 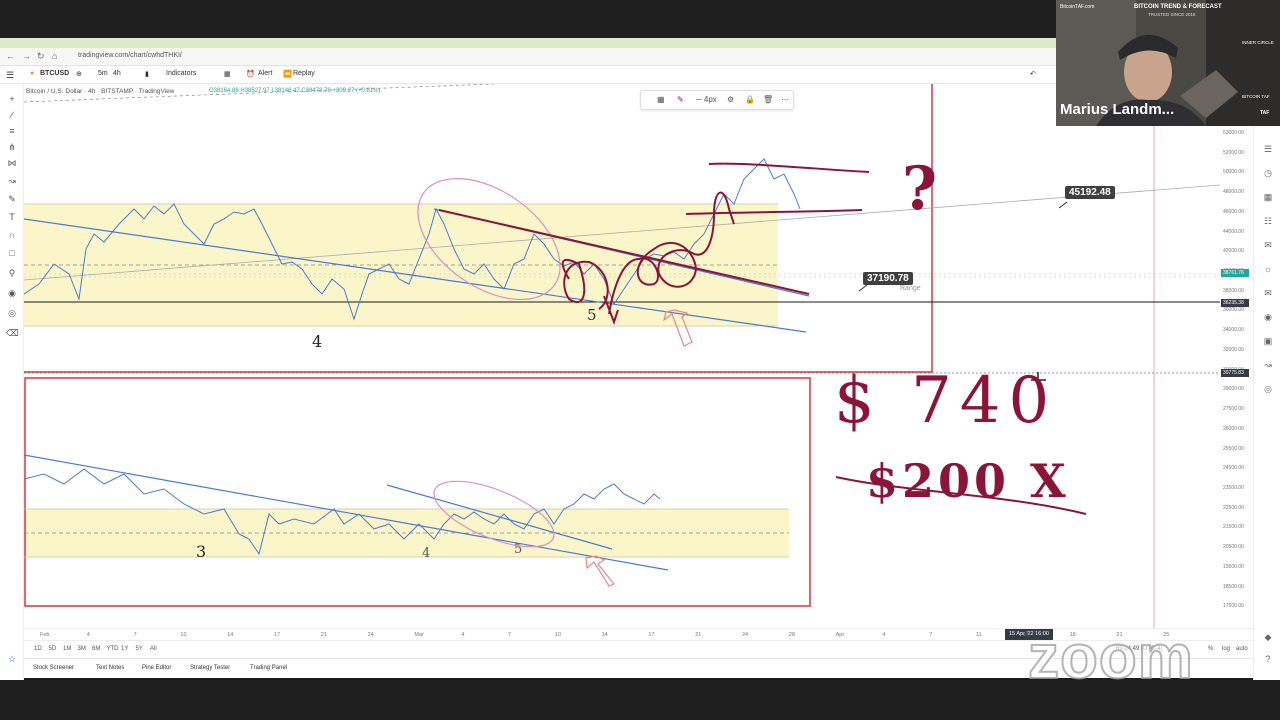 What do you see at coordinates (12, 163) in the screenshot?
I see `pattern-icon: ⋈` at bounding box center [12, 163].